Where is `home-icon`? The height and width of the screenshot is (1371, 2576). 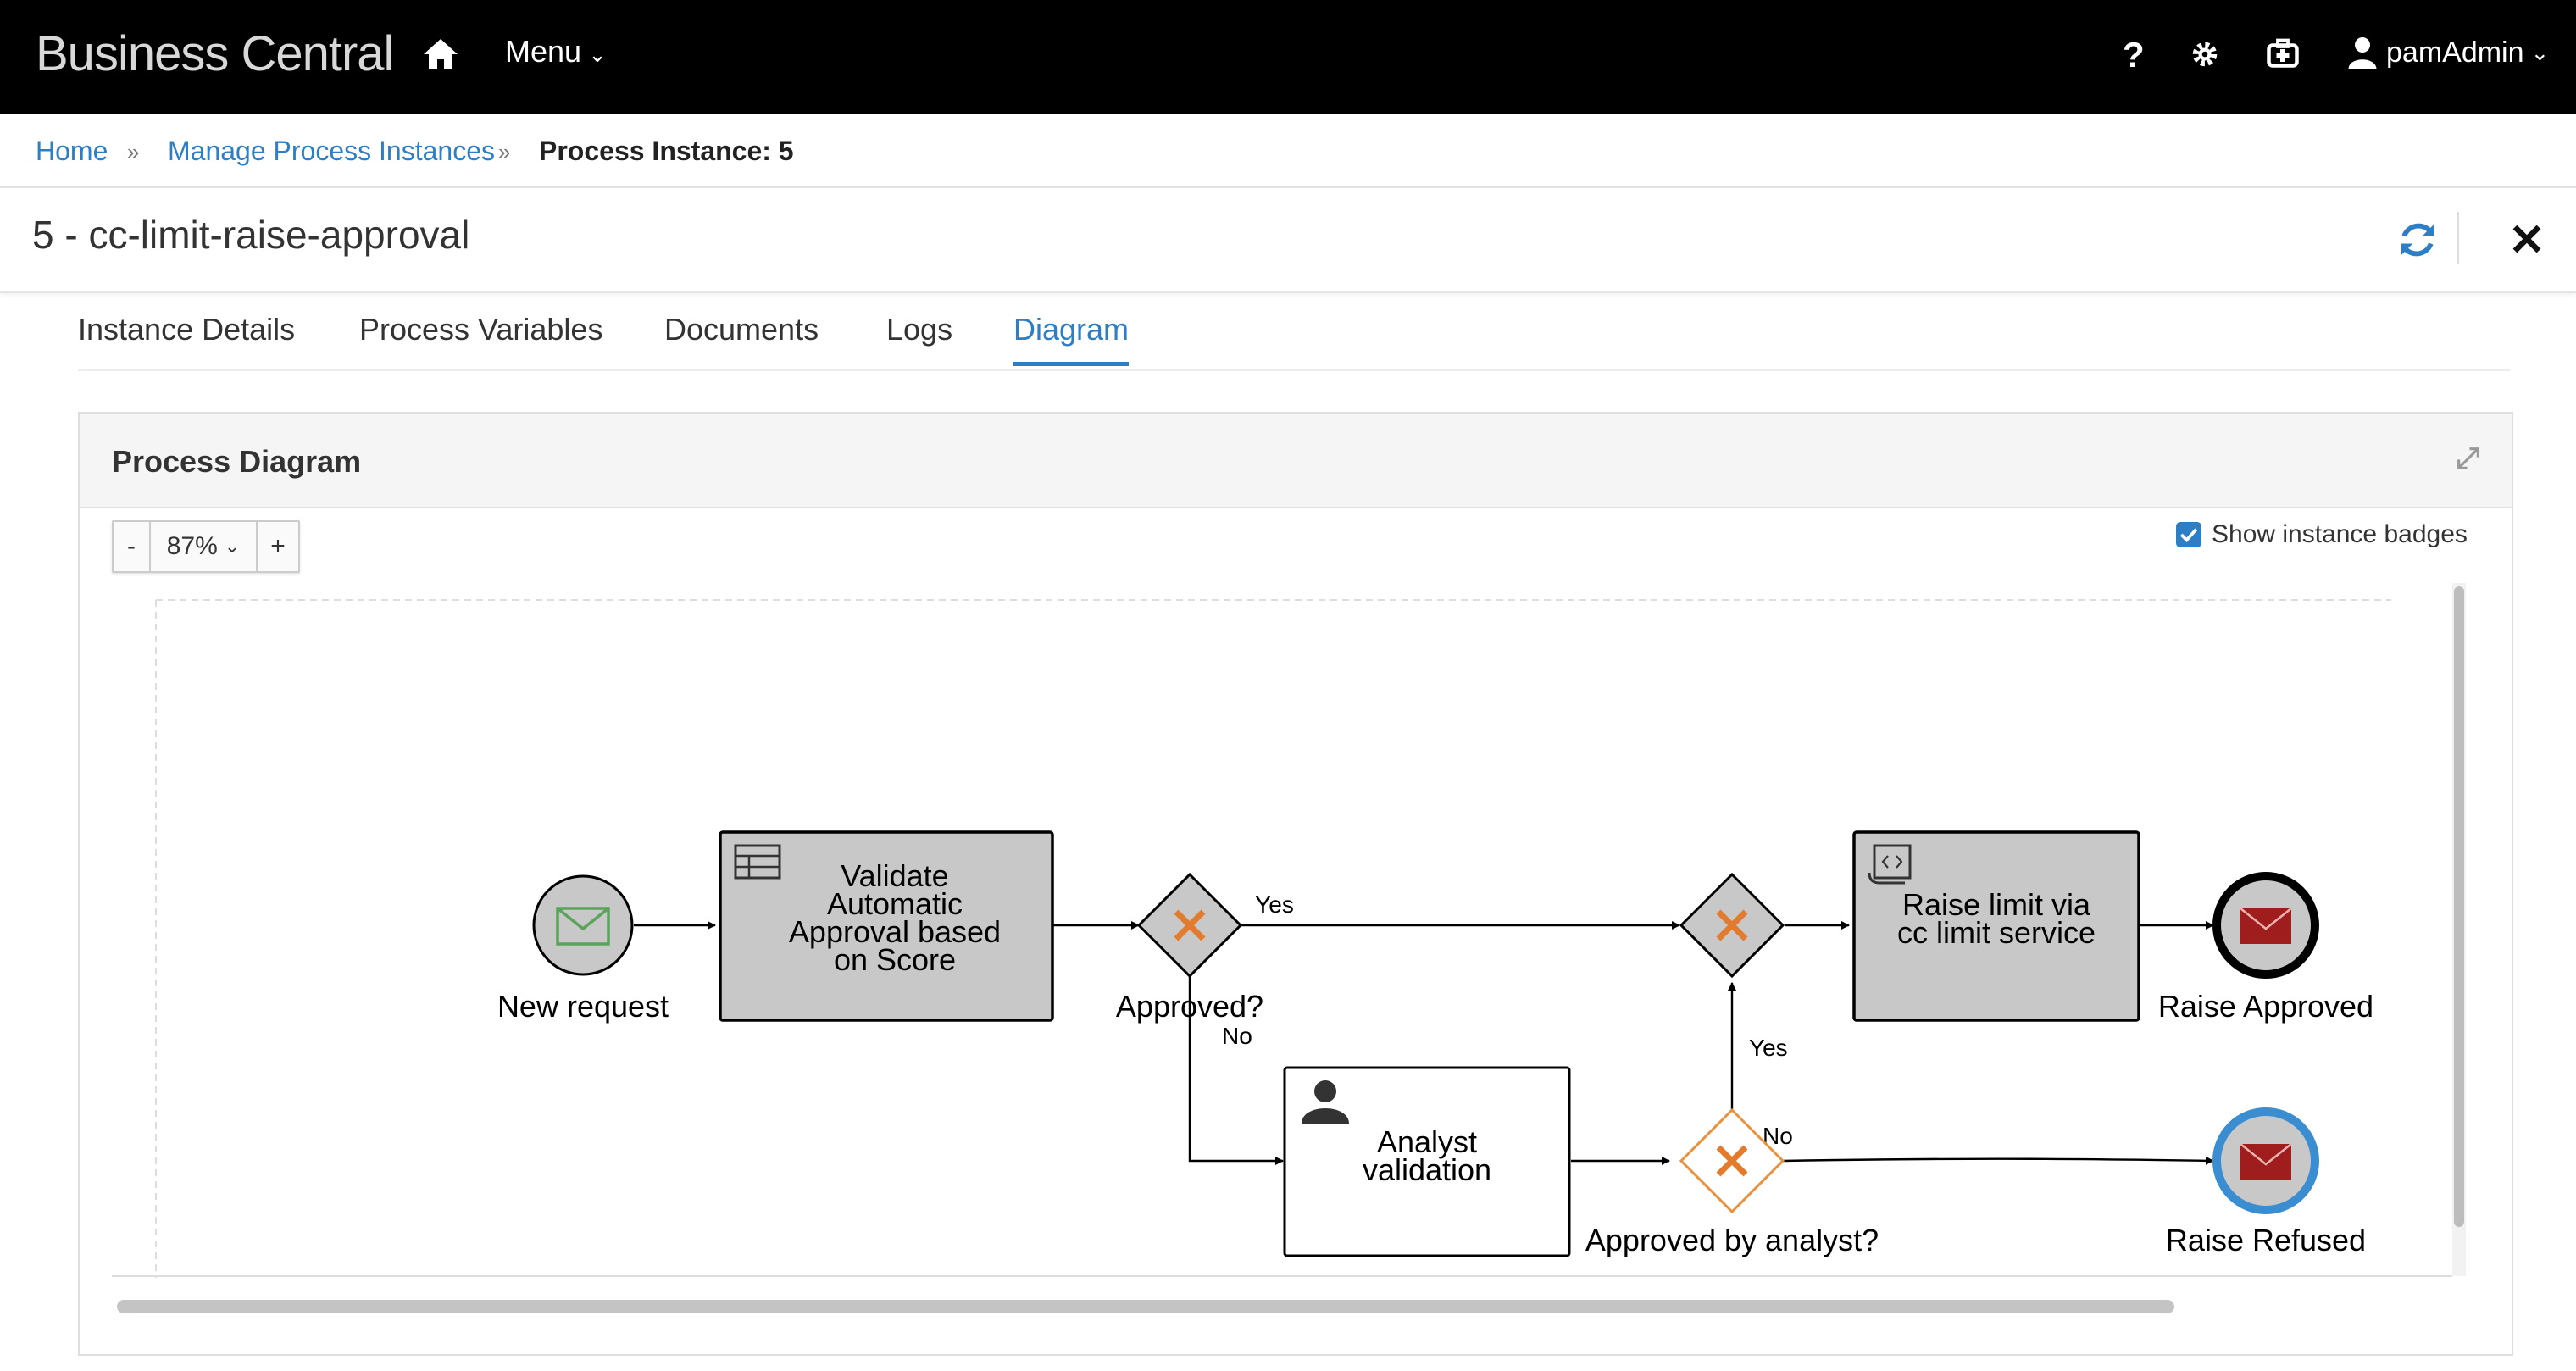
home-icon is located at coordinates (440, 54).